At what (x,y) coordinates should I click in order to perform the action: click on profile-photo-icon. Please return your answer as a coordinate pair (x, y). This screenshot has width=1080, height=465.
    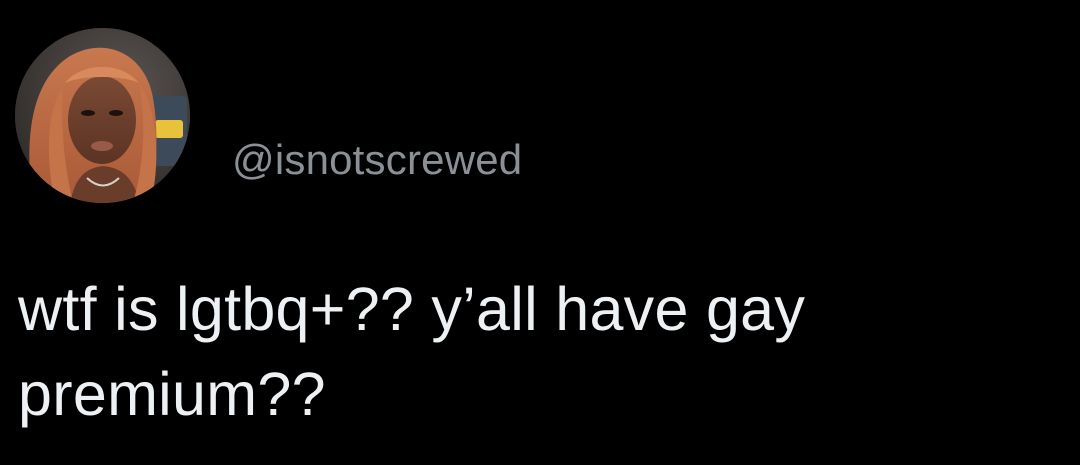
    Looking at the image, I should click on (102, 115).